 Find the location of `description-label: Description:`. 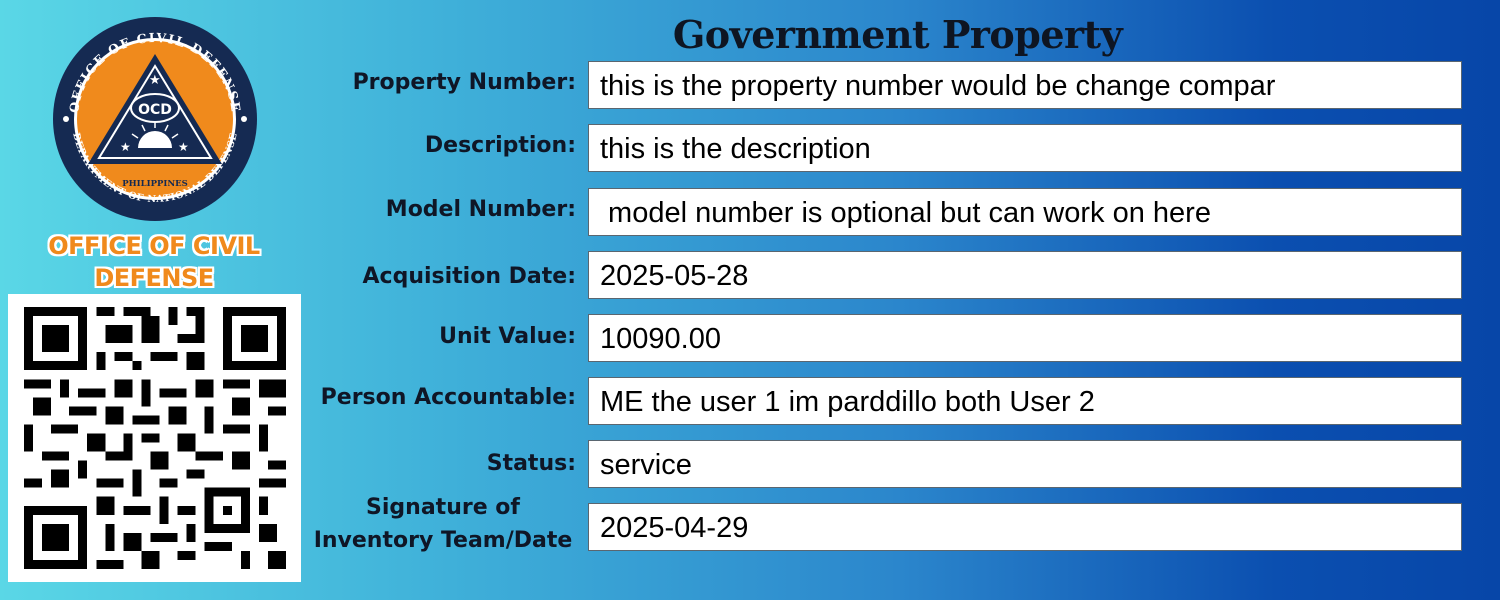

description-label: Description: is located at coordinates (500, 145).